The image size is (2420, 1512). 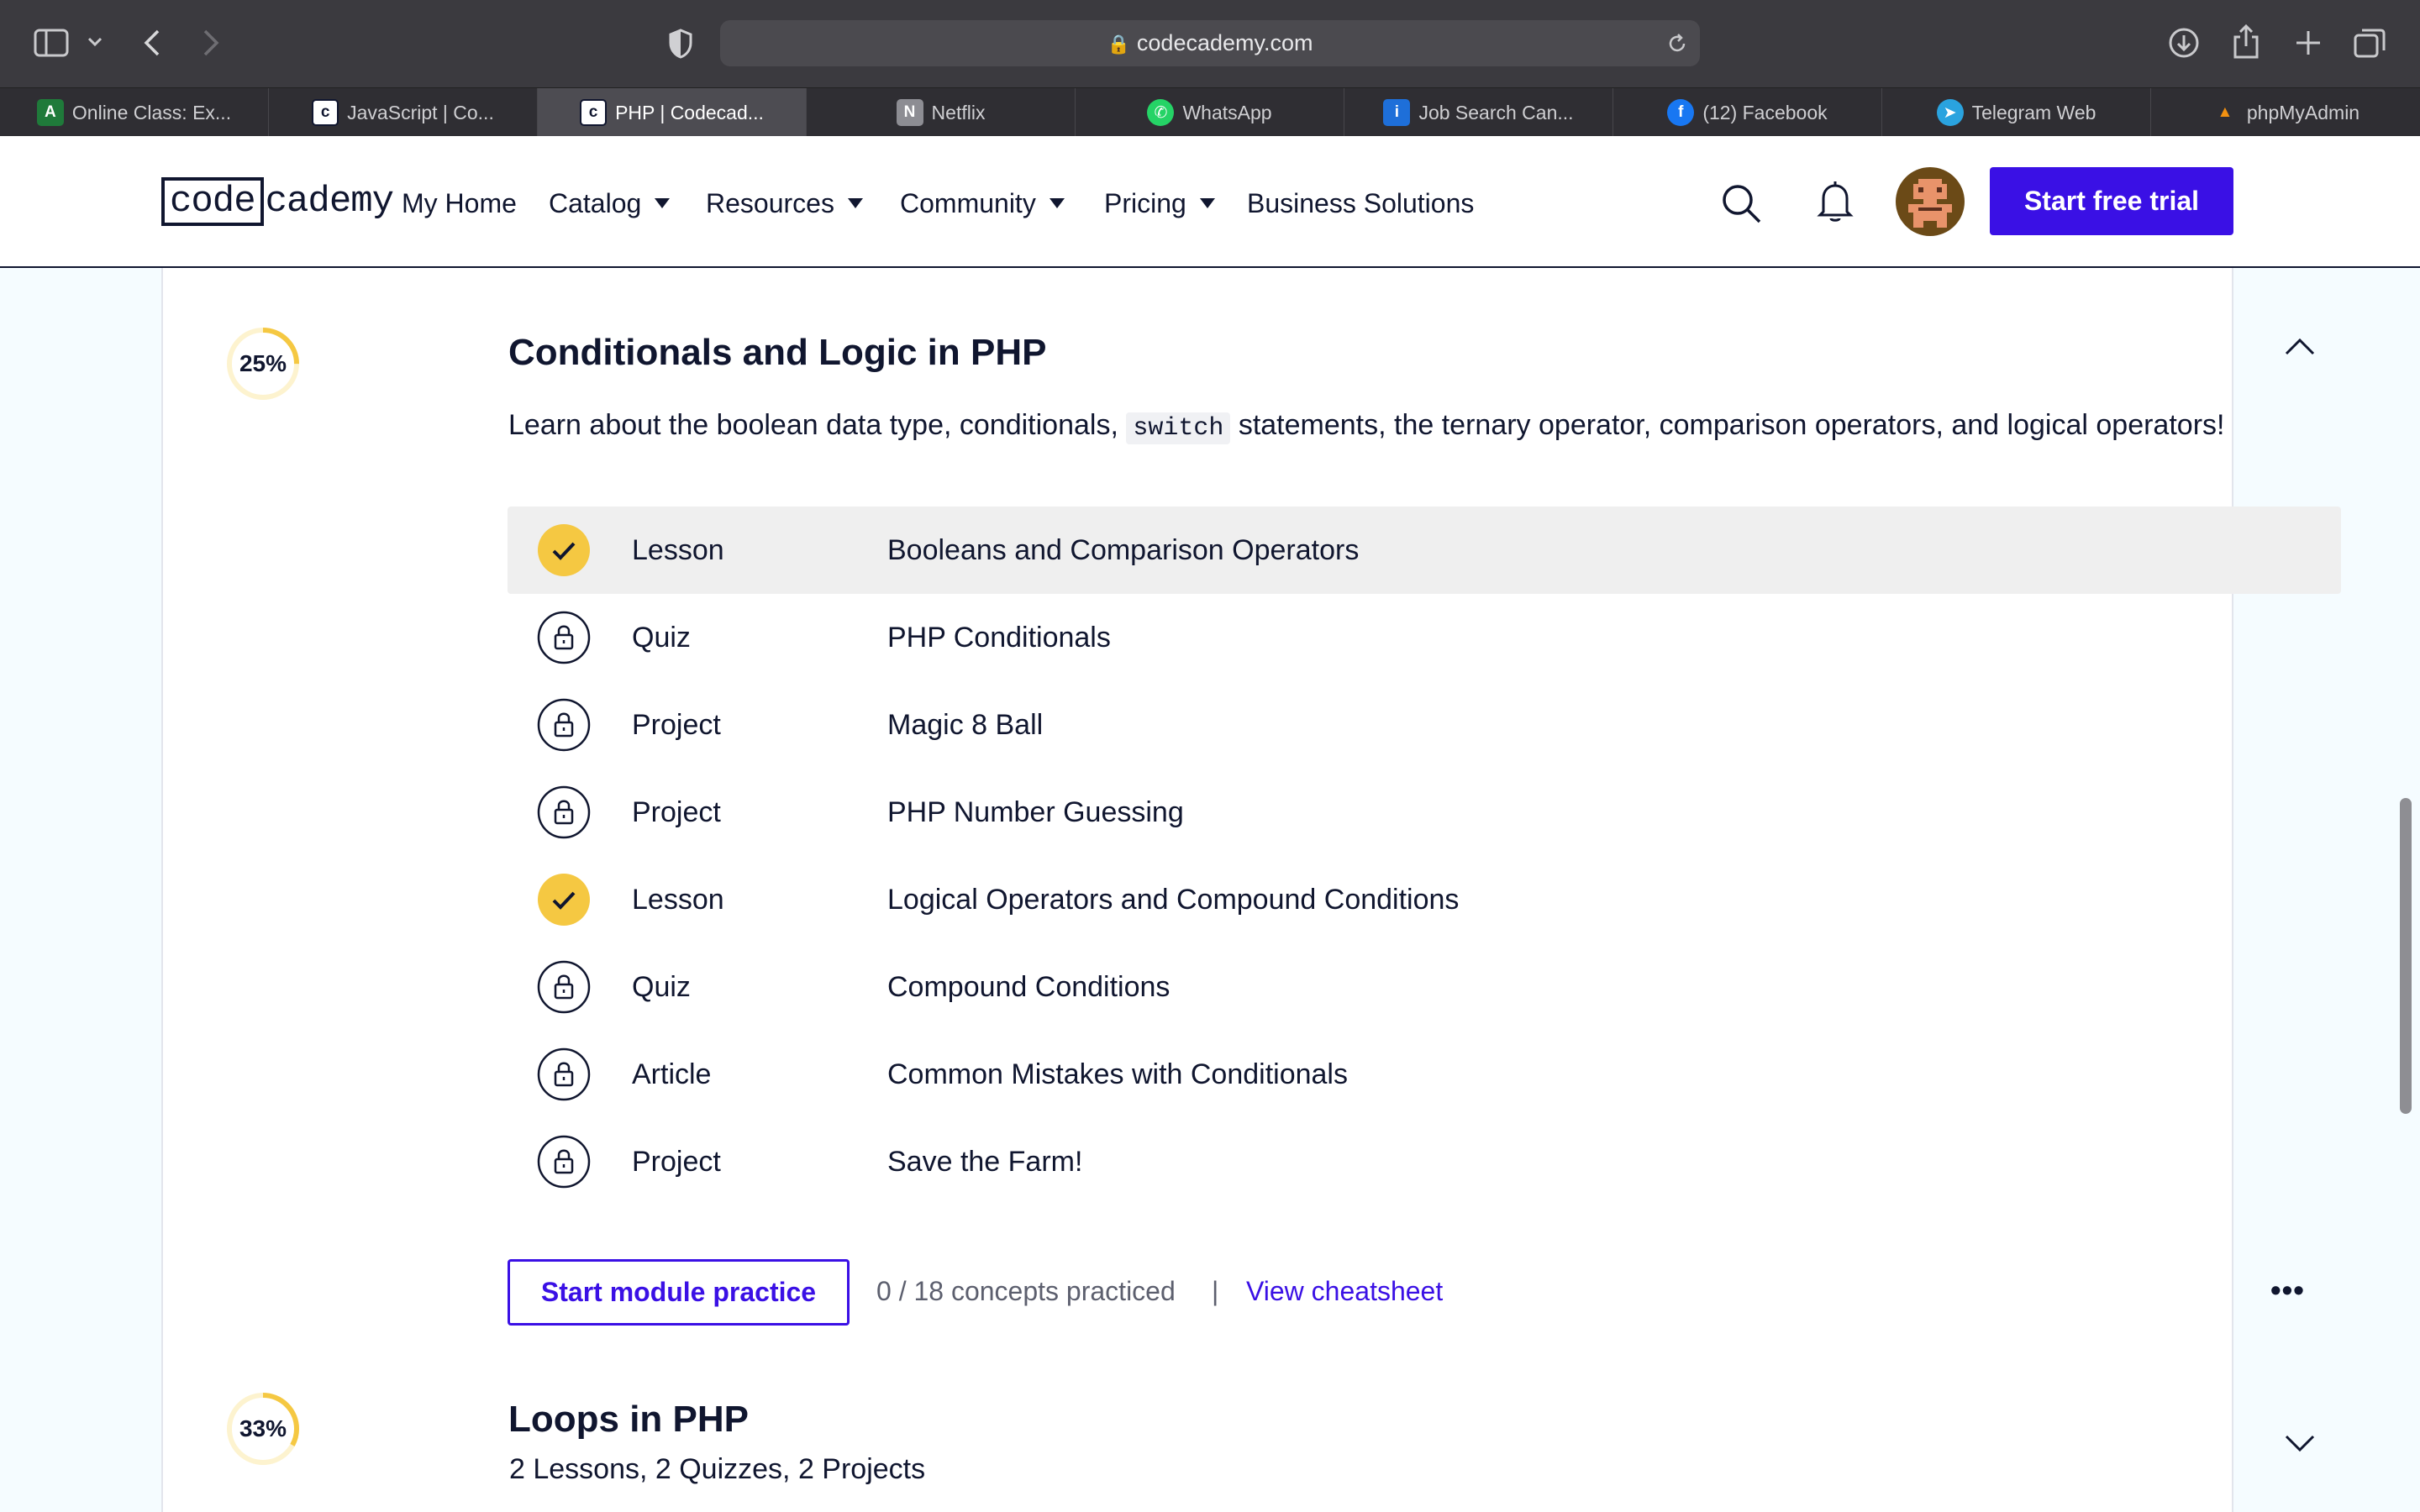 What do you see at coordinates (1345, 1291) in the screenshot?
I see `view-cheatsheet-link: View cheatsheet` at bounding box center [1345, 1291].